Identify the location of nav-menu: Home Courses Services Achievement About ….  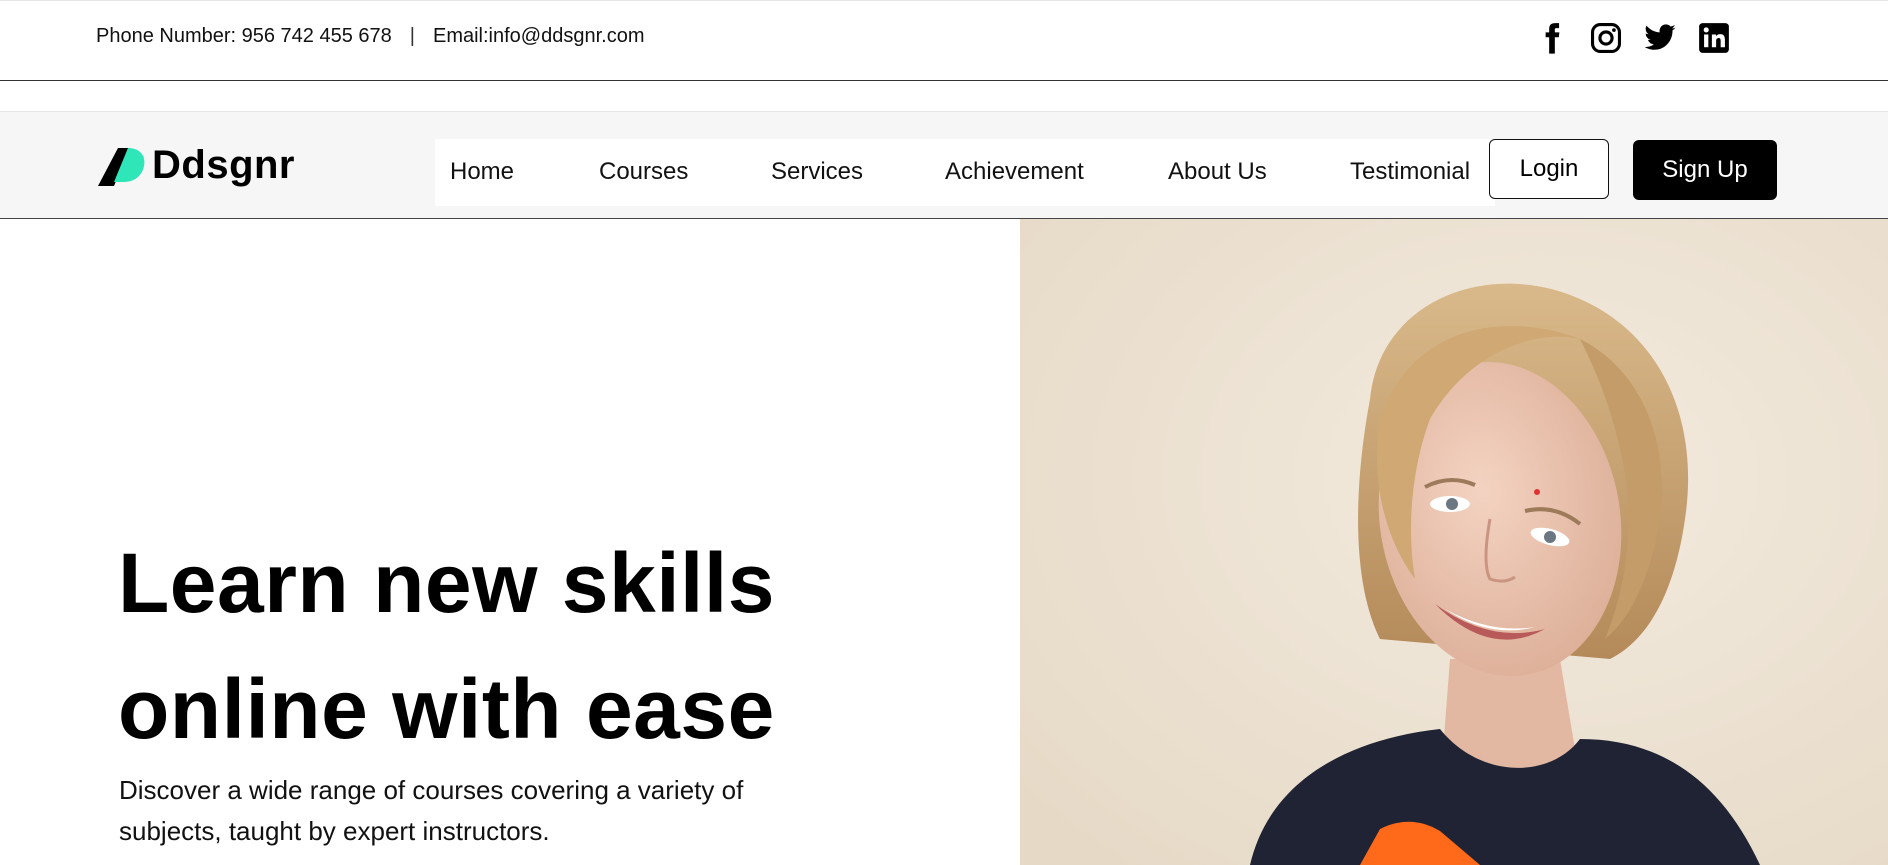
(965, 172).